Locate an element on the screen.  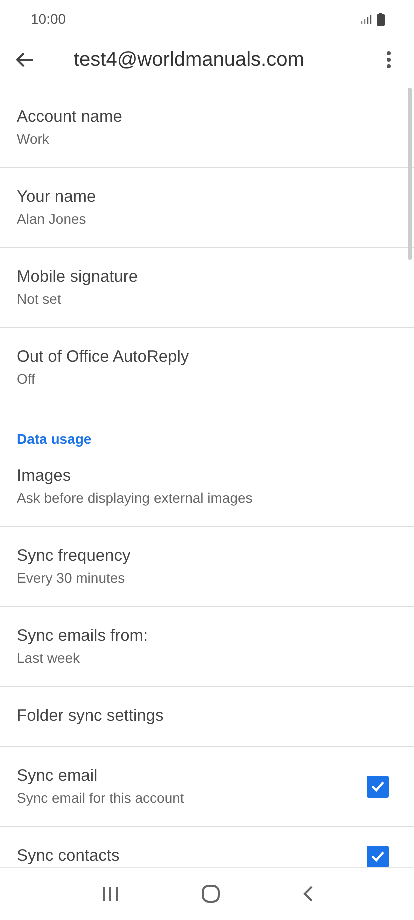
setting-title: Sync email is located at coordinates (57, 776).